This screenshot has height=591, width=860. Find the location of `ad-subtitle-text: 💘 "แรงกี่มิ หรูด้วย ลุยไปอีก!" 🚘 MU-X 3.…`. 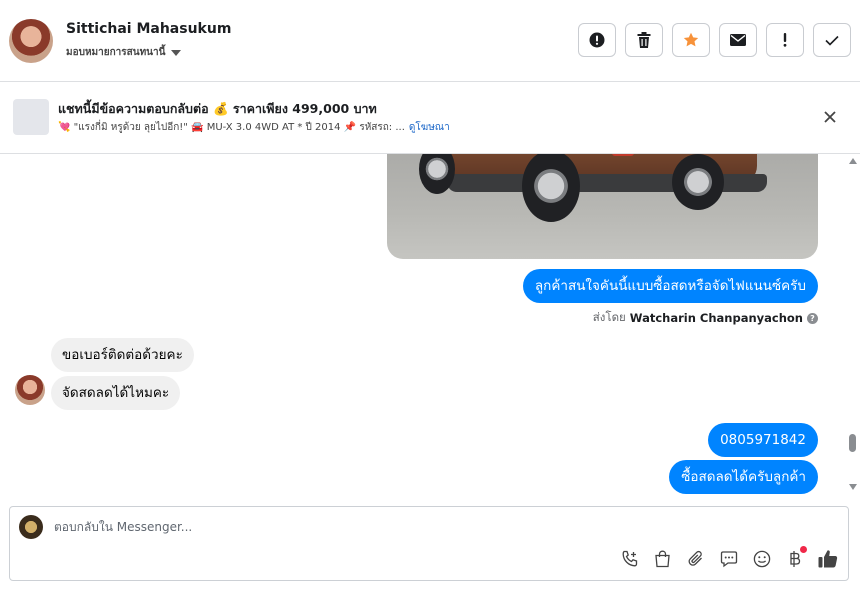

ad-subtitle-text: 💘 "แรงกี่มิ หรูด้วย ลุยไปอีก!" 🚘 MU-X 3.… is located at coordinates (231, 127).